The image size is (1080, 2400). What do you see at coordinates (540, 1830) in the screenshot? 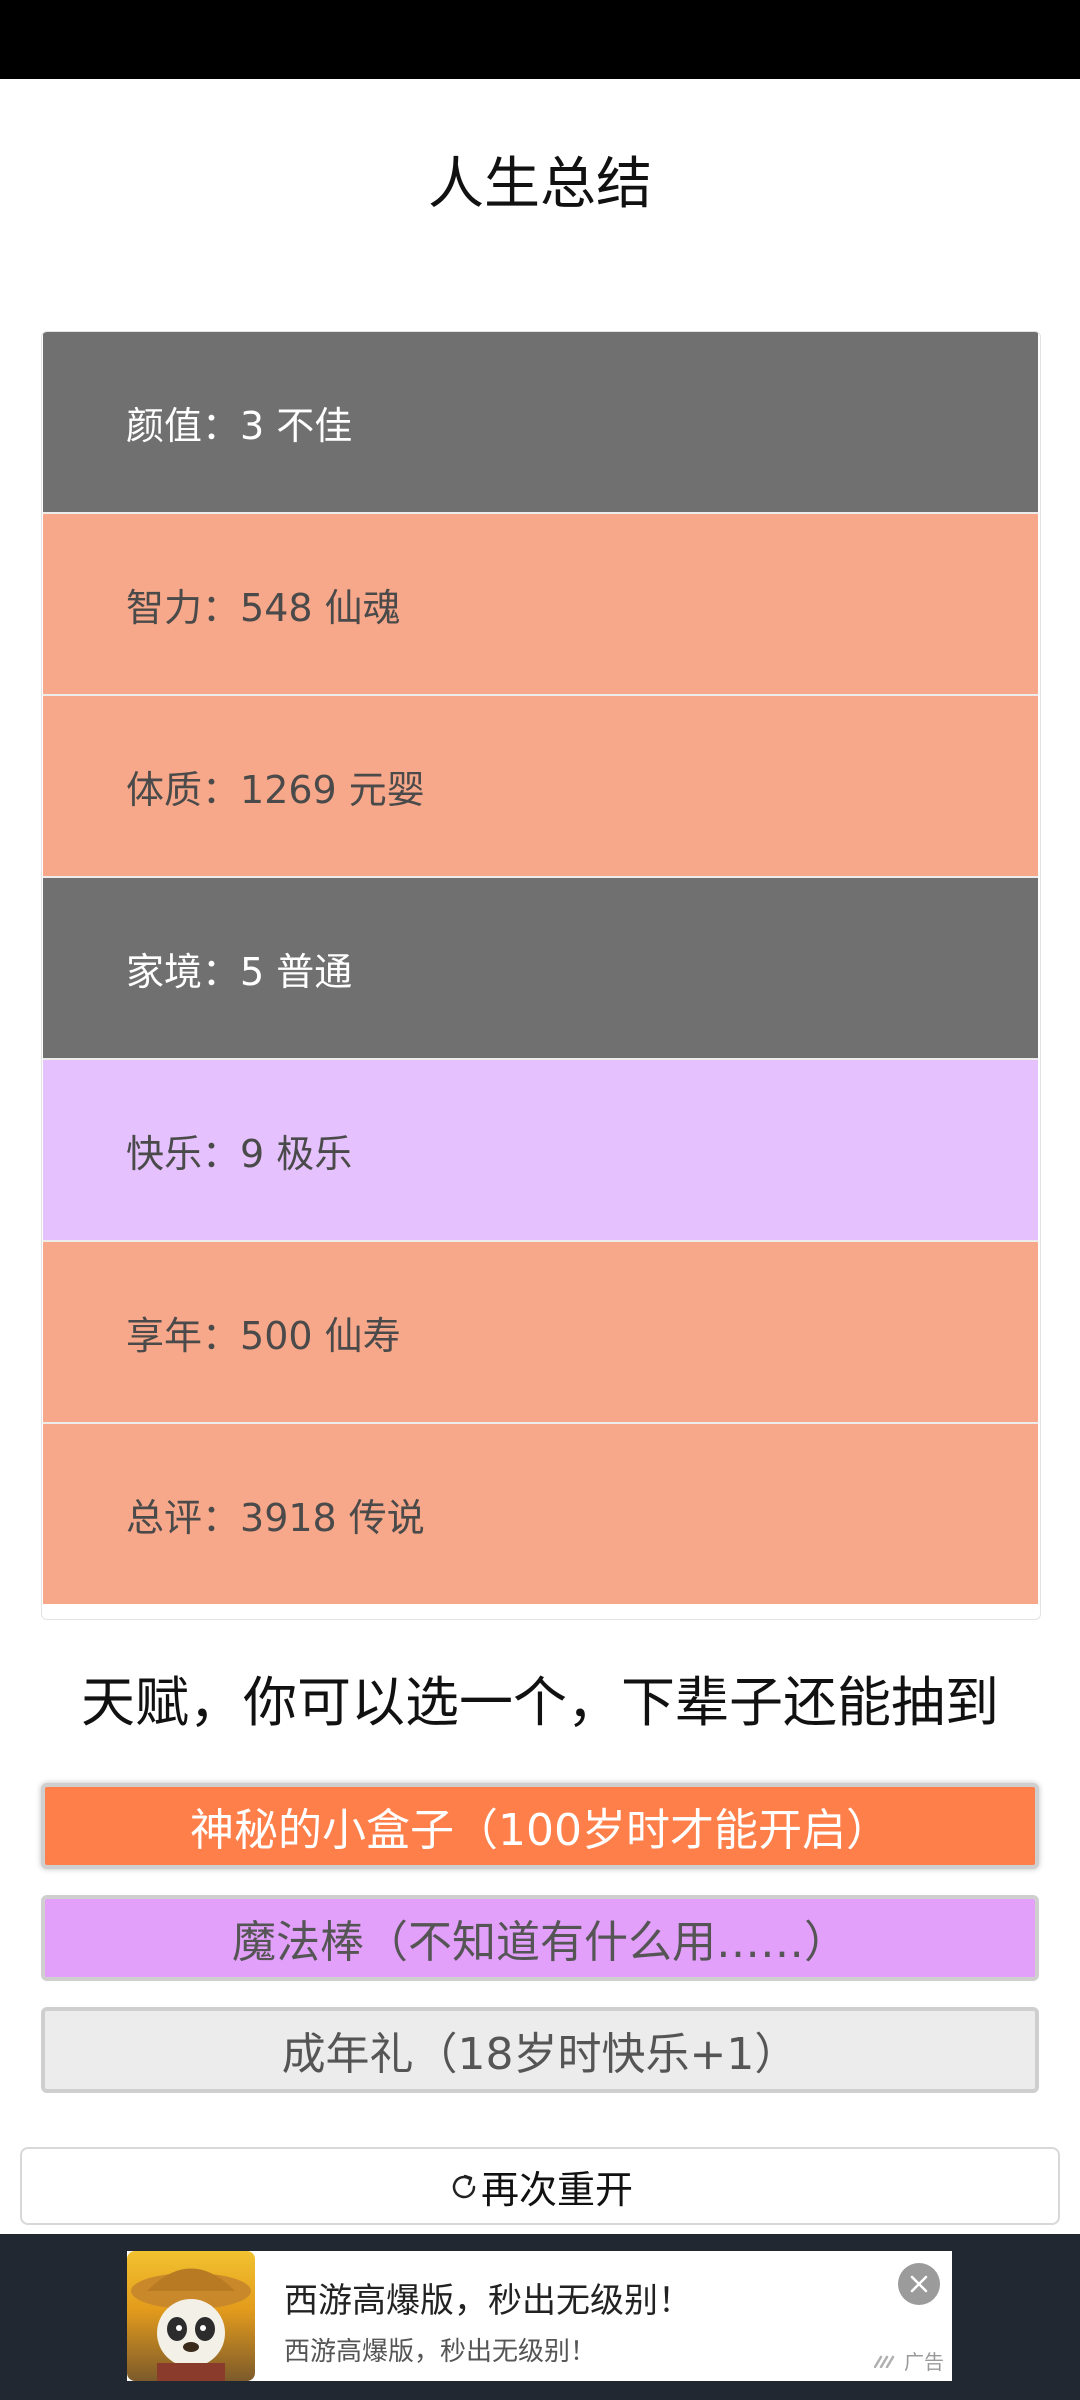
I see `talent-label: 神秘的小盒子（100岁时才能开启）` at bounding box center [540, 1830].